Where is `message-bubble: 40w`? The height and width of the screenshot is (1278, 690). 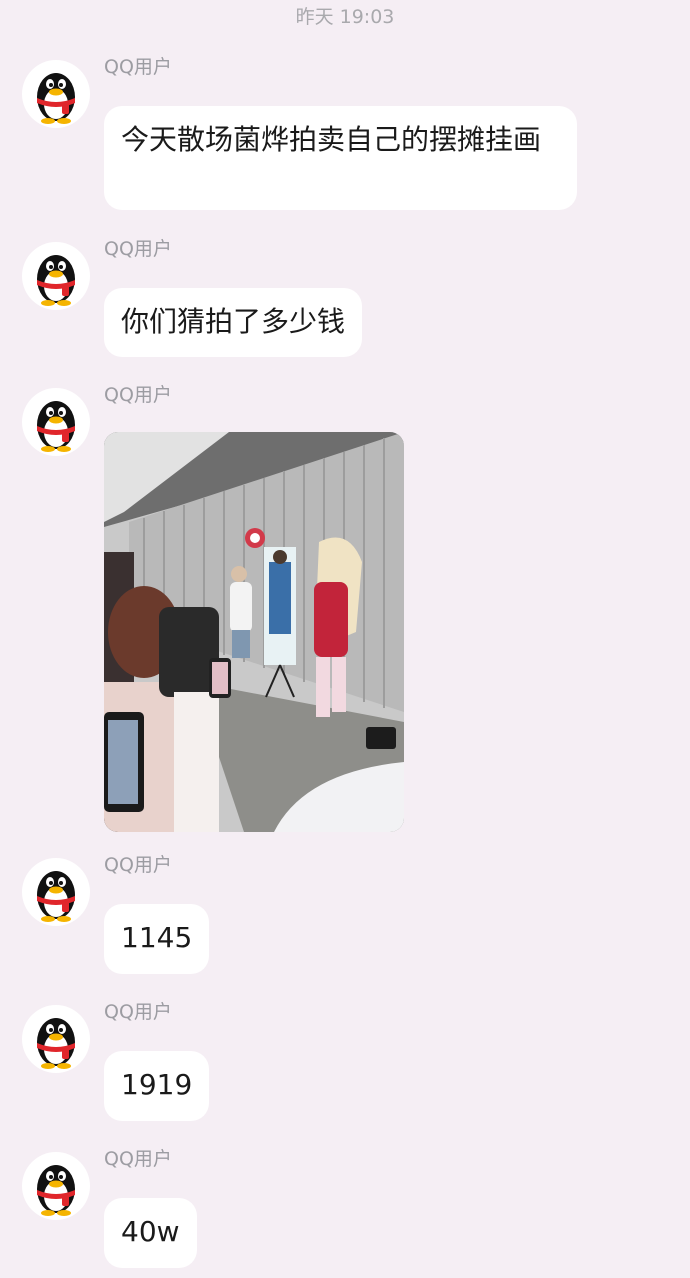
message-bubble: 40w is located at coordinates (150, 1233).